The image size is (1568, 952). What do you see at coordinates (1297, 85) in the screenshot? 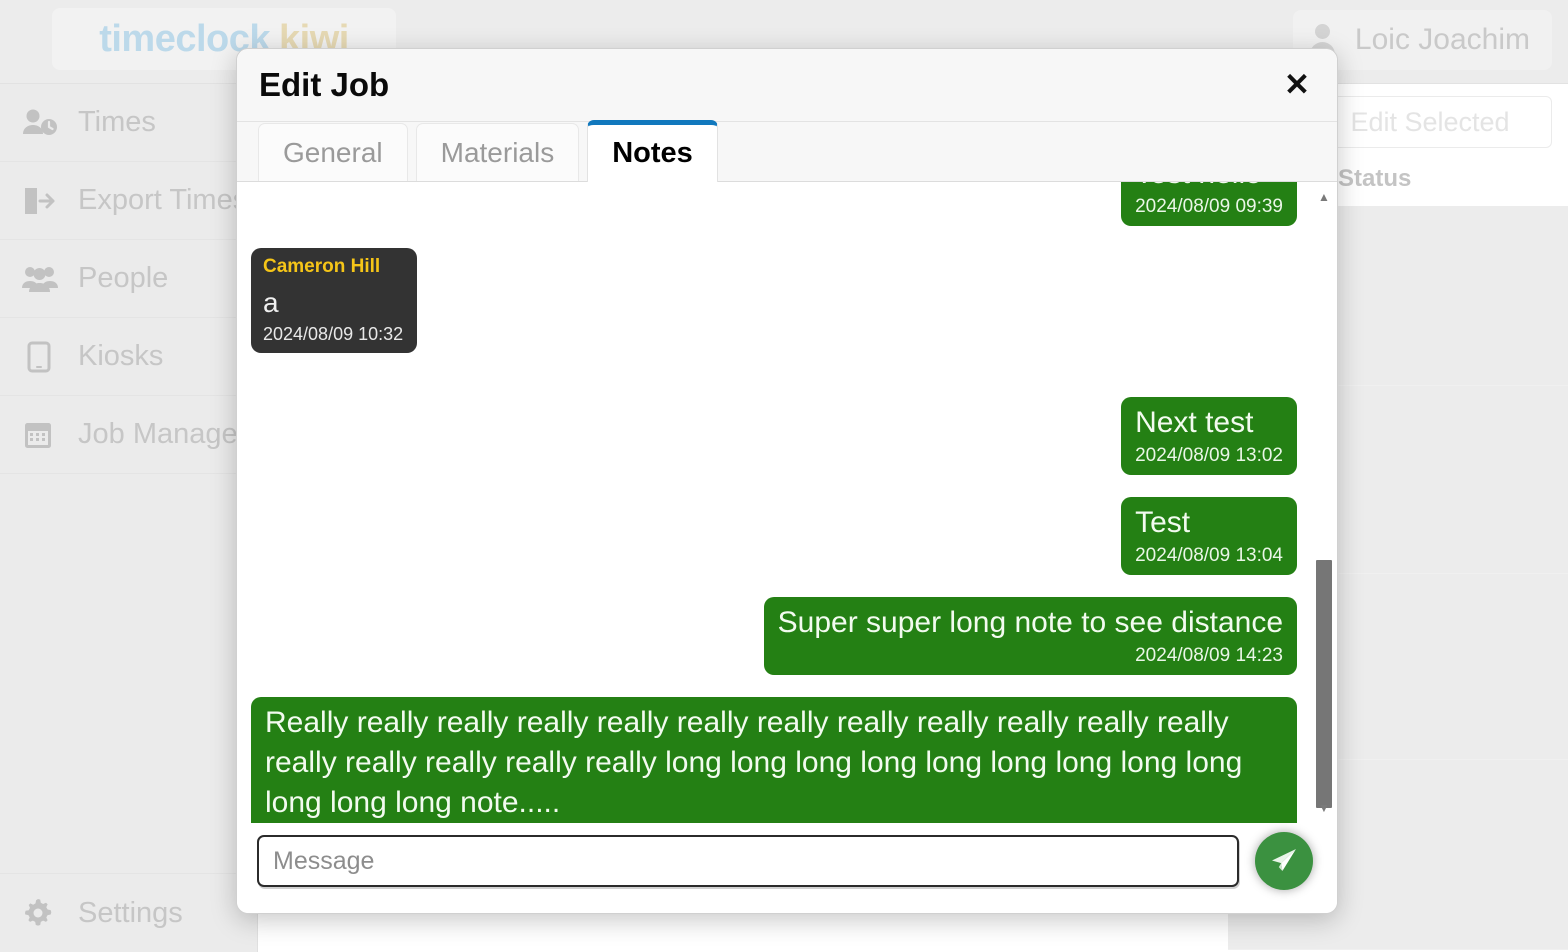
I see `close-icon: ✕` at bounding box center [1297, 85].